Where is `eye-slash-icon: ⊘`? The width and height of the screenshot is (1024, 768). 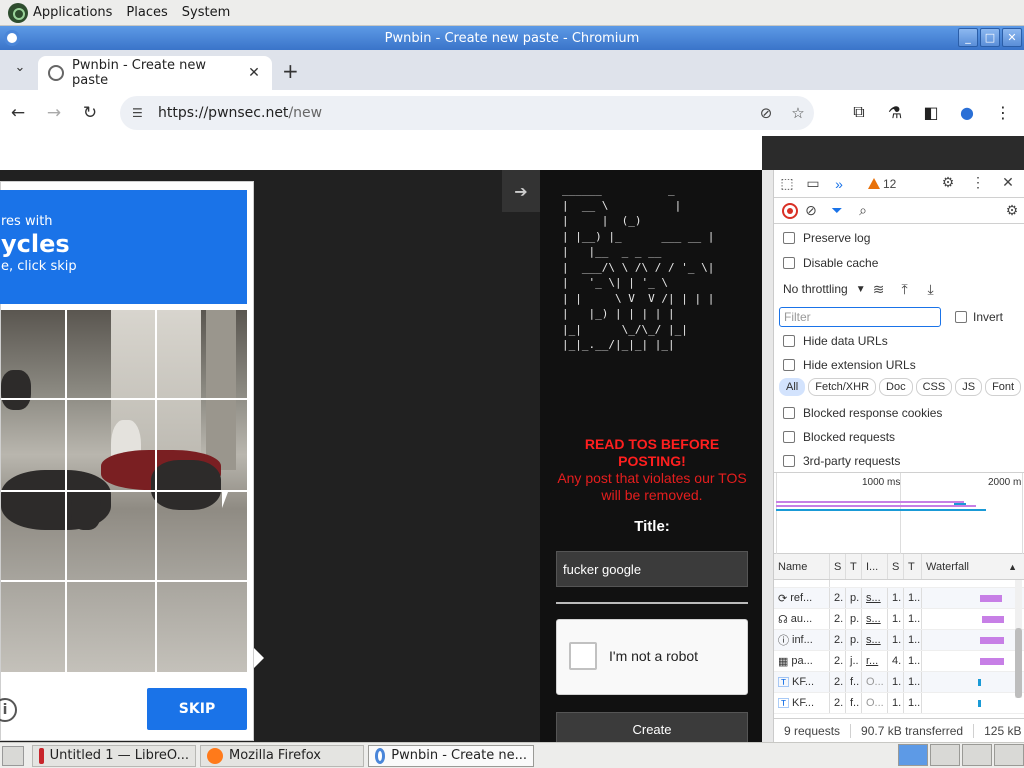
eye-slash-icon: ⊘ is located at coordinates (766, 113).